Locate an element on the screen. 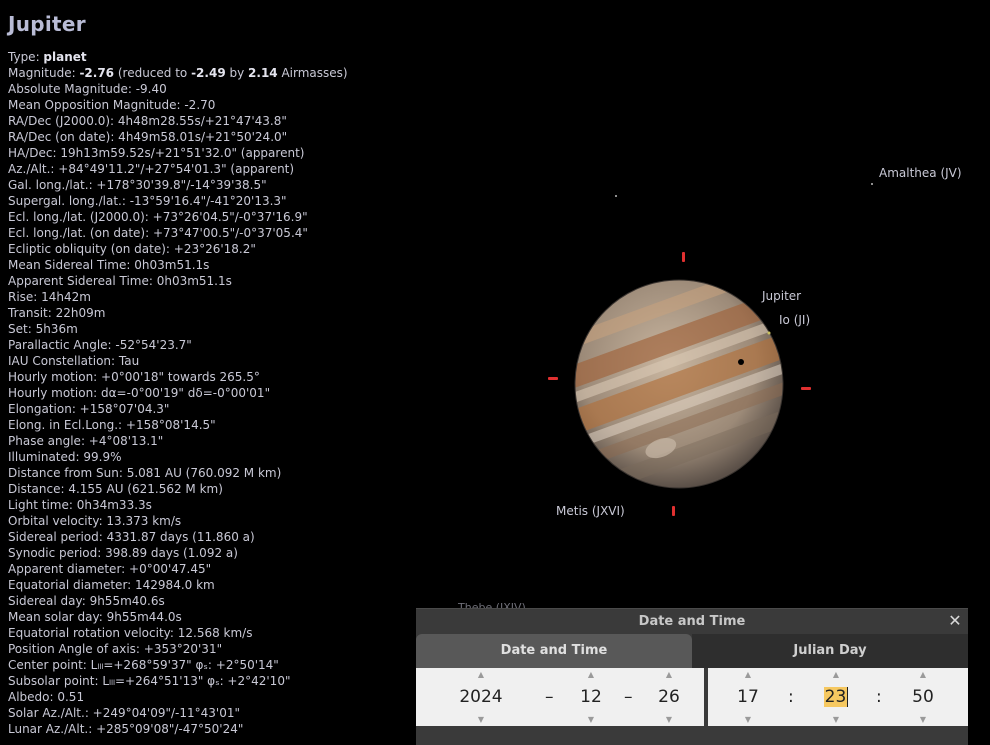  info-key: IAU Constellation: Tau is located at coordinates (74, 361).